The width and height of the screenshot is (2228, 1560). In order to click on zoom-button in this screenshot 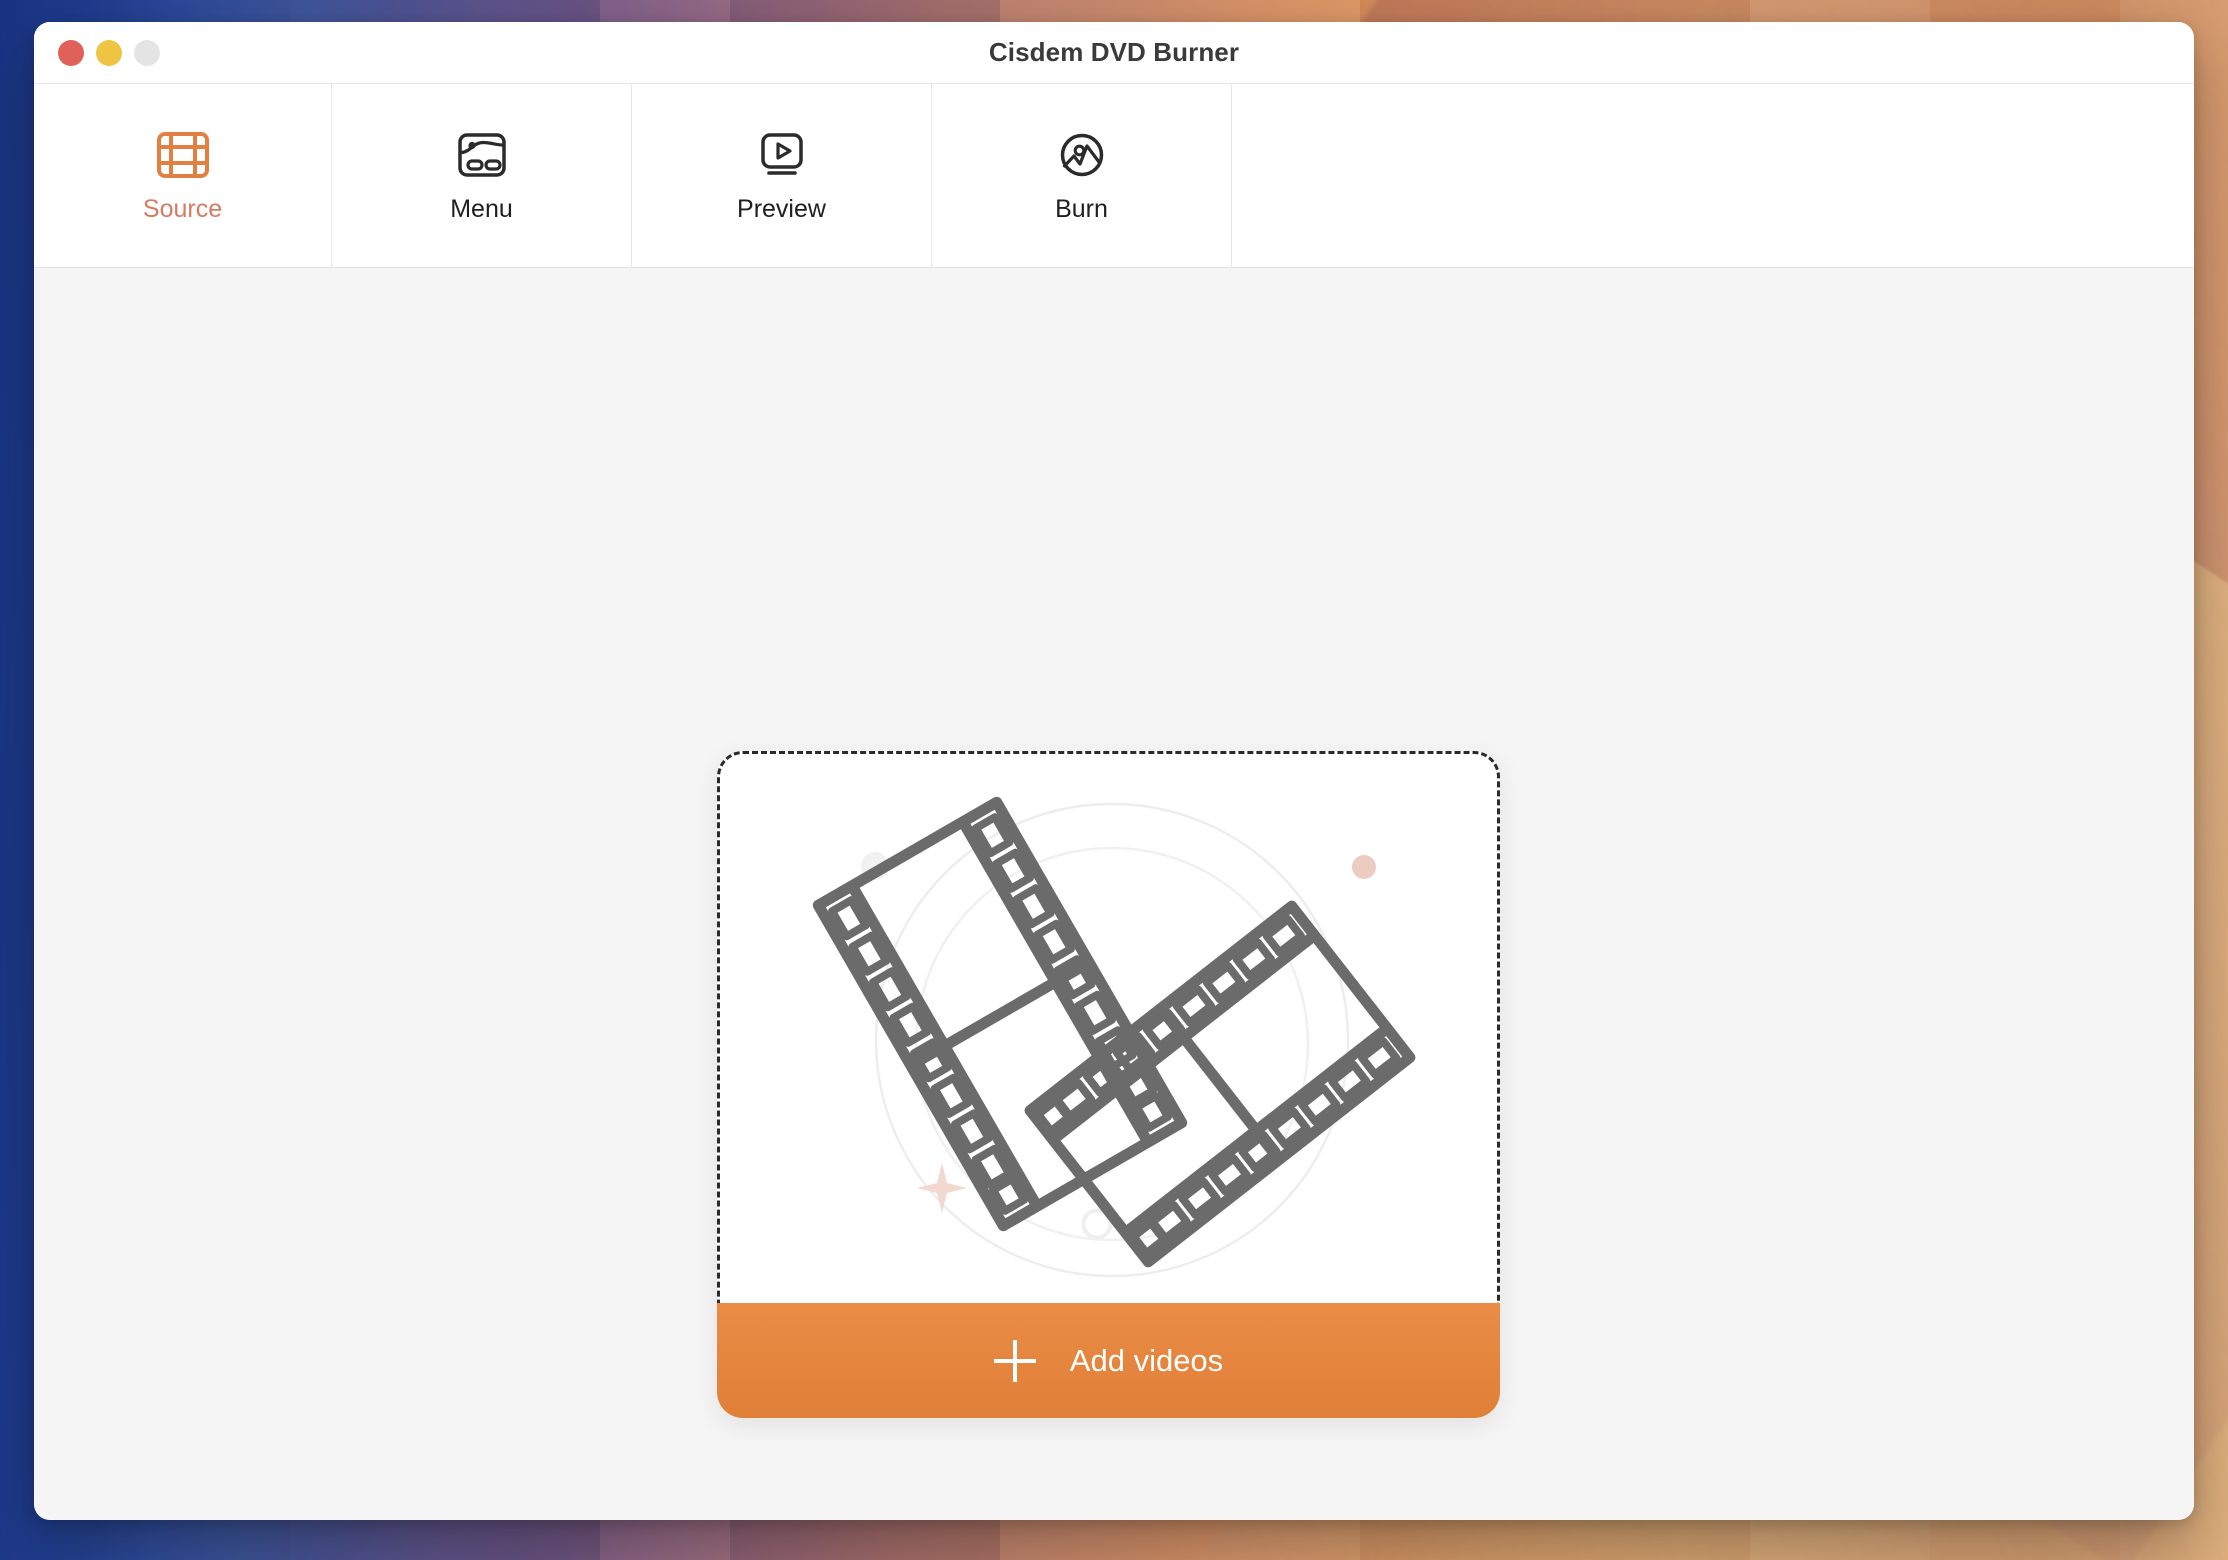, I will do `click(147, 52)`.